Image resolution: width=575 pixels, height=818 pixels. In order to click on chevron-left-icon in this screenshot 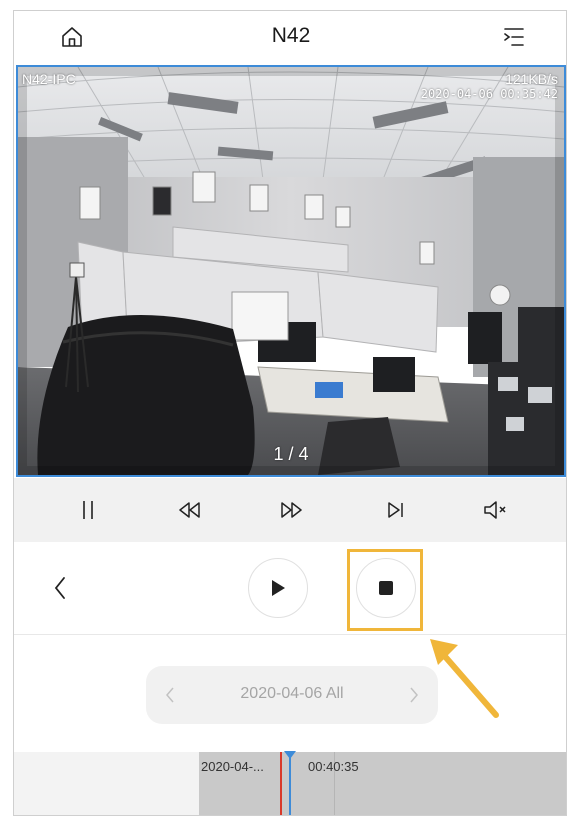, I will do `click(59, 588)`.